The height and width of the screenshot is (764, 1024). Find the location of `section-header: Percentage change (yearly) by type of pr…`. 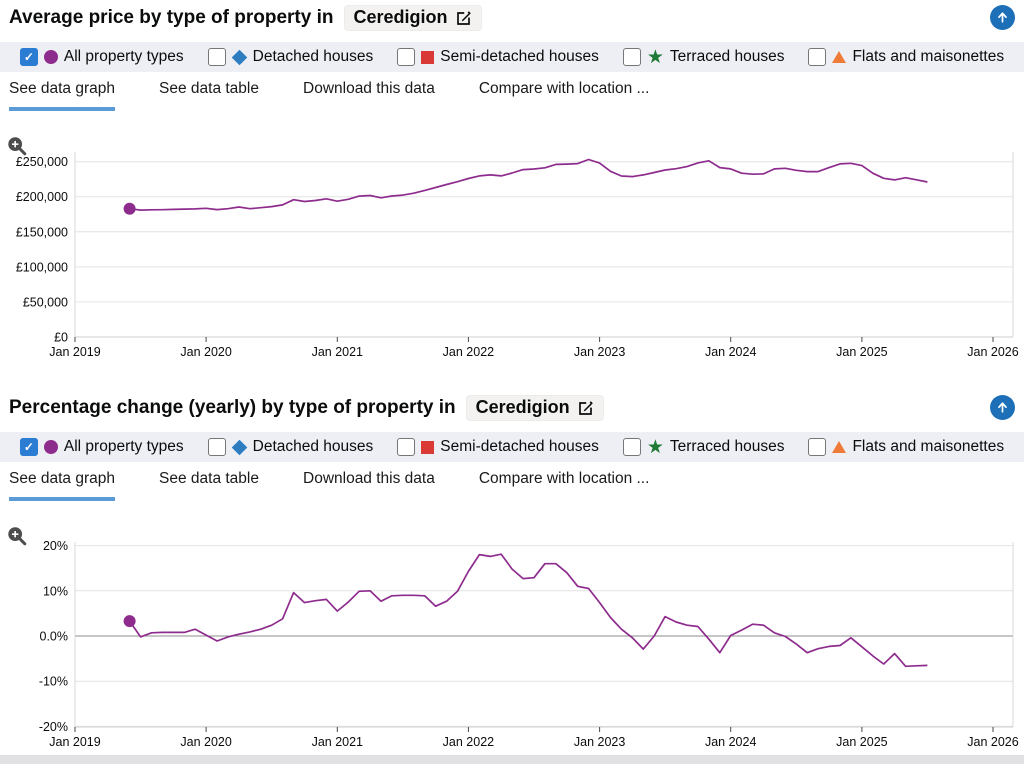

section-header: Percentage change (yearly) by type of pr… is located at coordinates (512, 408).